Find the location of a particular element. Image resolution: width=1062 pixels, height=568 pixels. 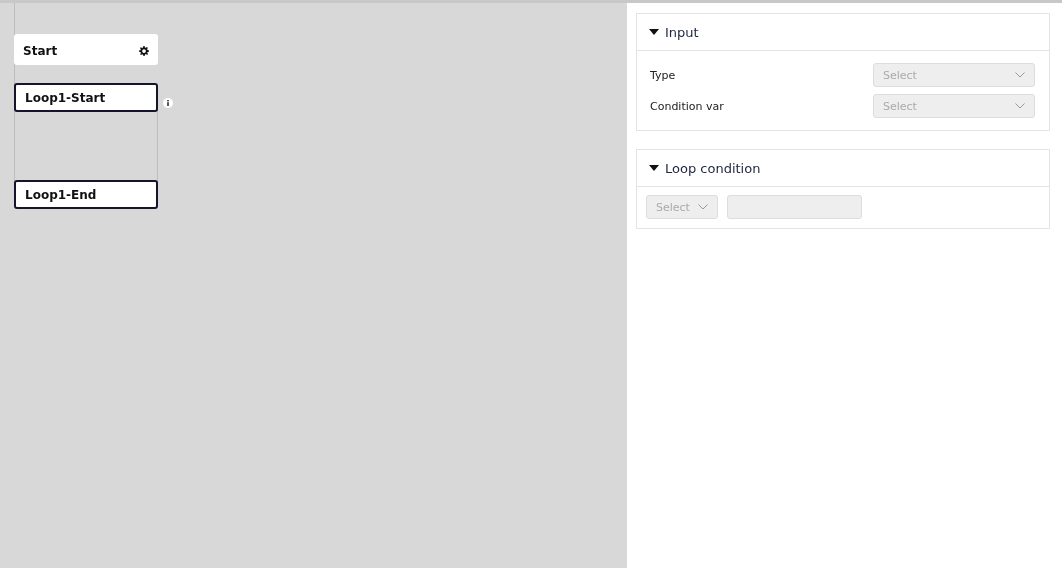

section-header: Input is located at coordinates (843, 32).